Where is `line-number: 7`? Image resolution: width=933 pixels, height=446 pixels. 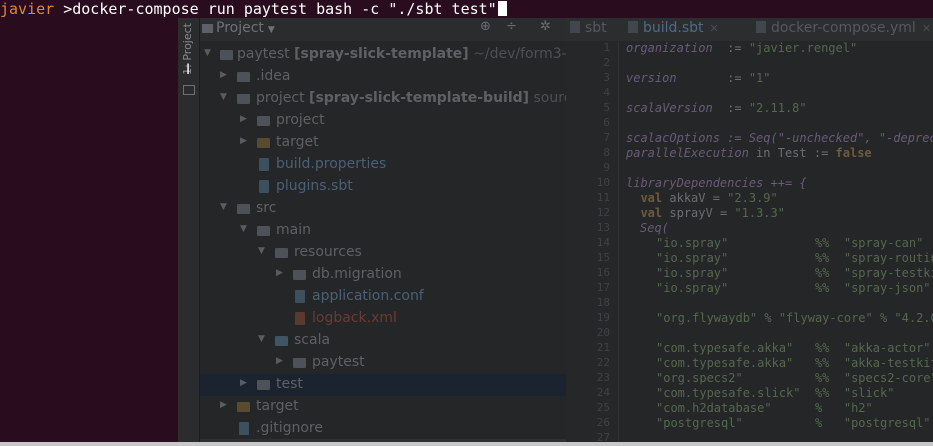 line-number: 7 is located at coordinates (606, 137).